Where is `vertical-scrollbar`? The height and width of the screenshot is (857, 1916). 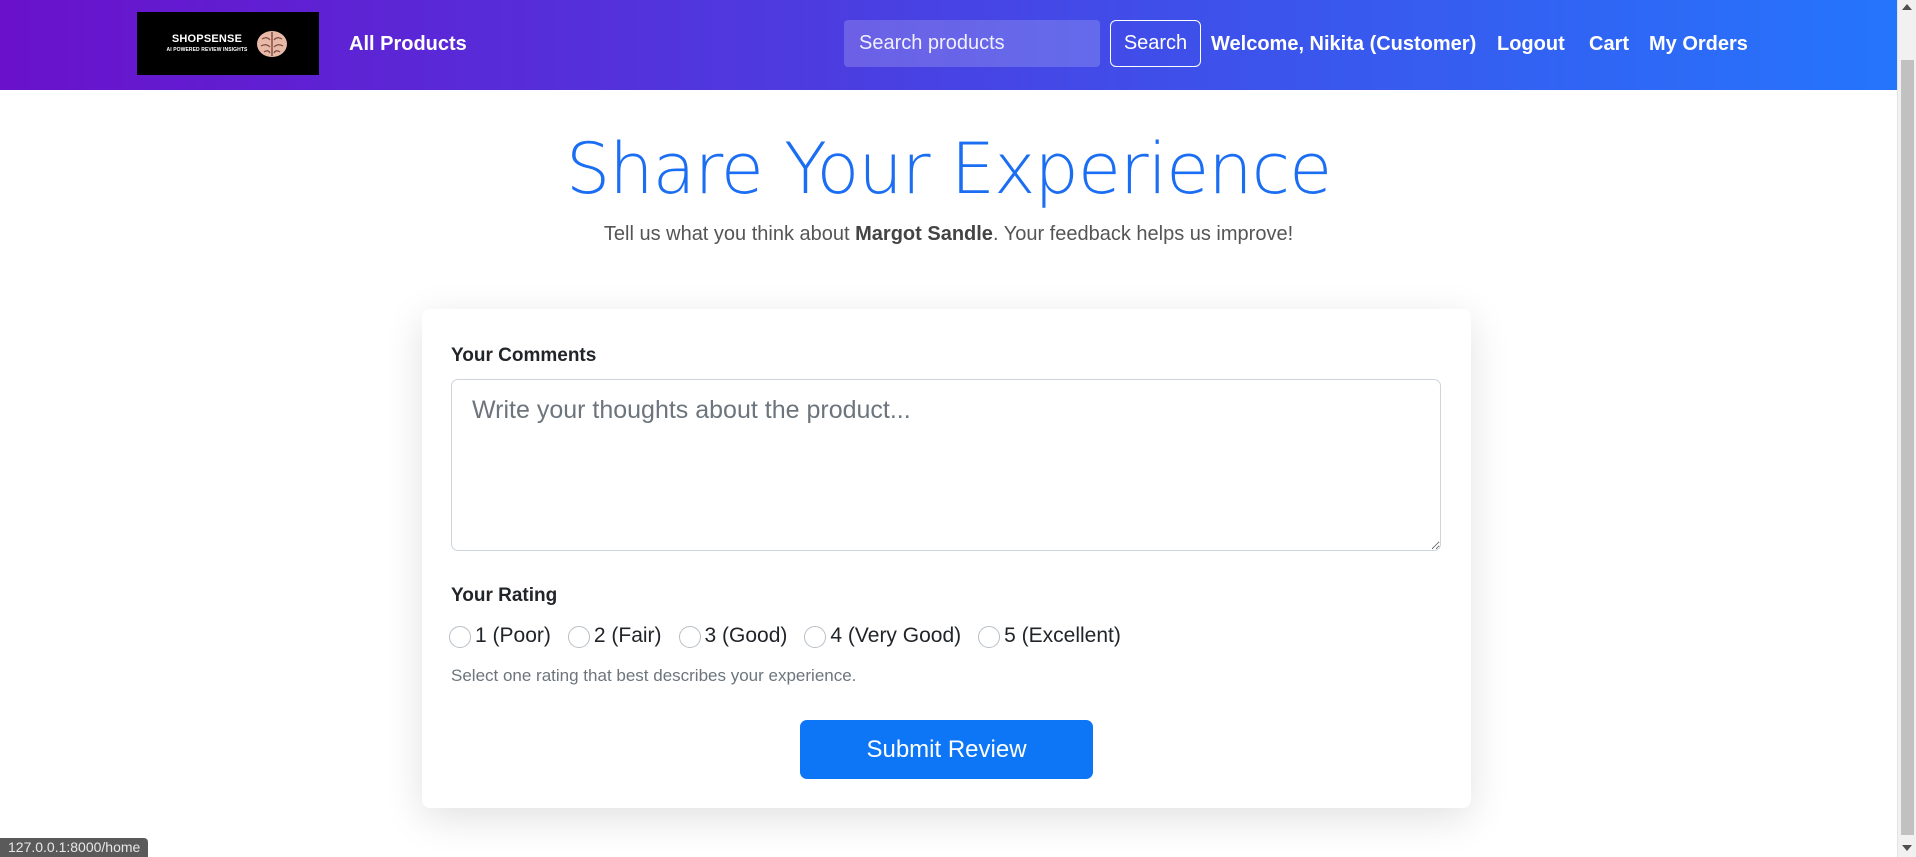
vertical-scrollbar is located at coordinates (1906, 428).